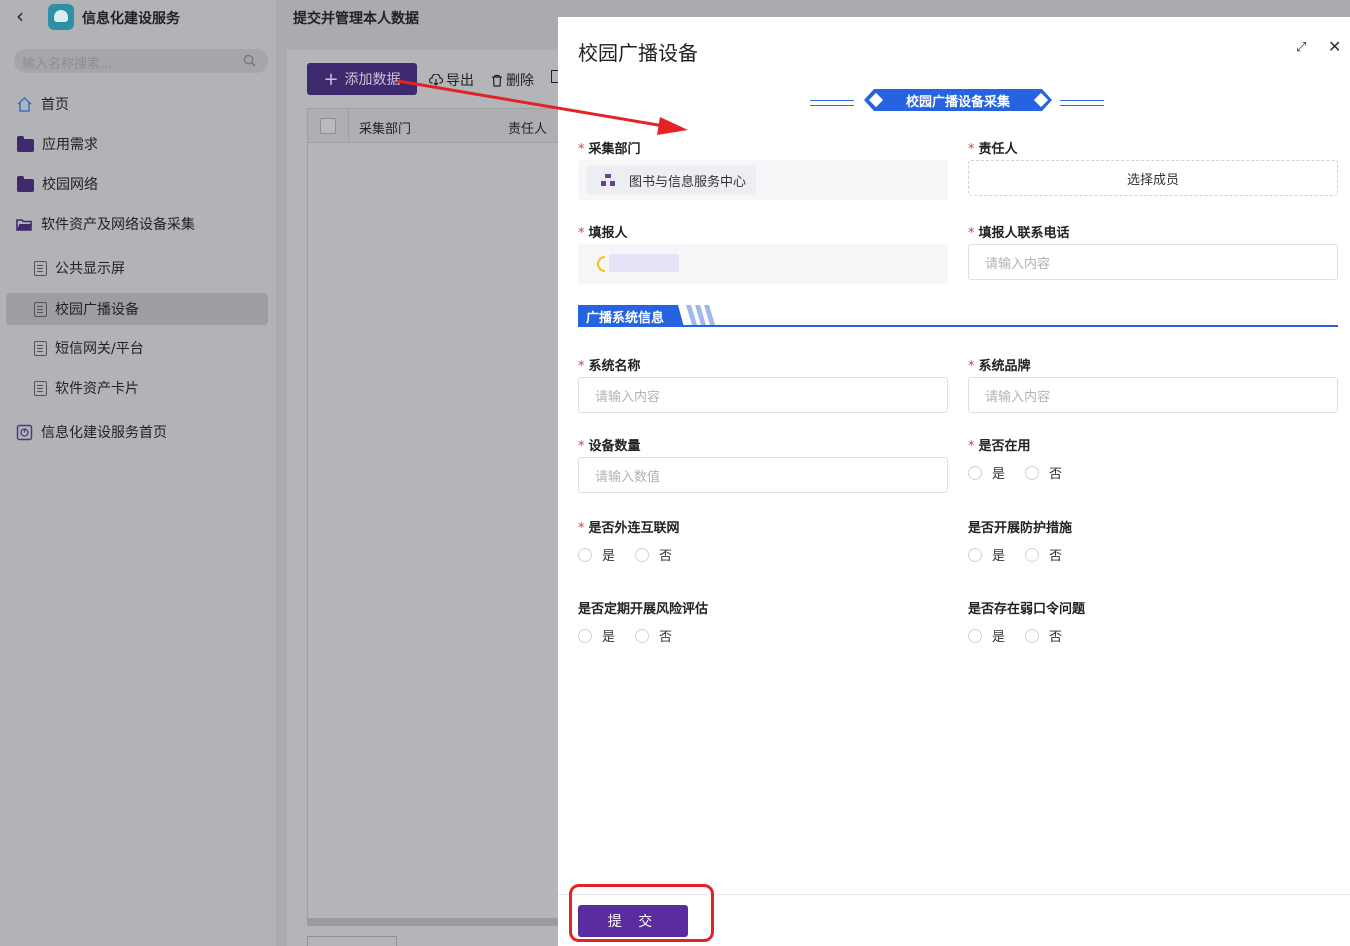  I want to click on sidebar-item-home: 首页, so click(42, 104).